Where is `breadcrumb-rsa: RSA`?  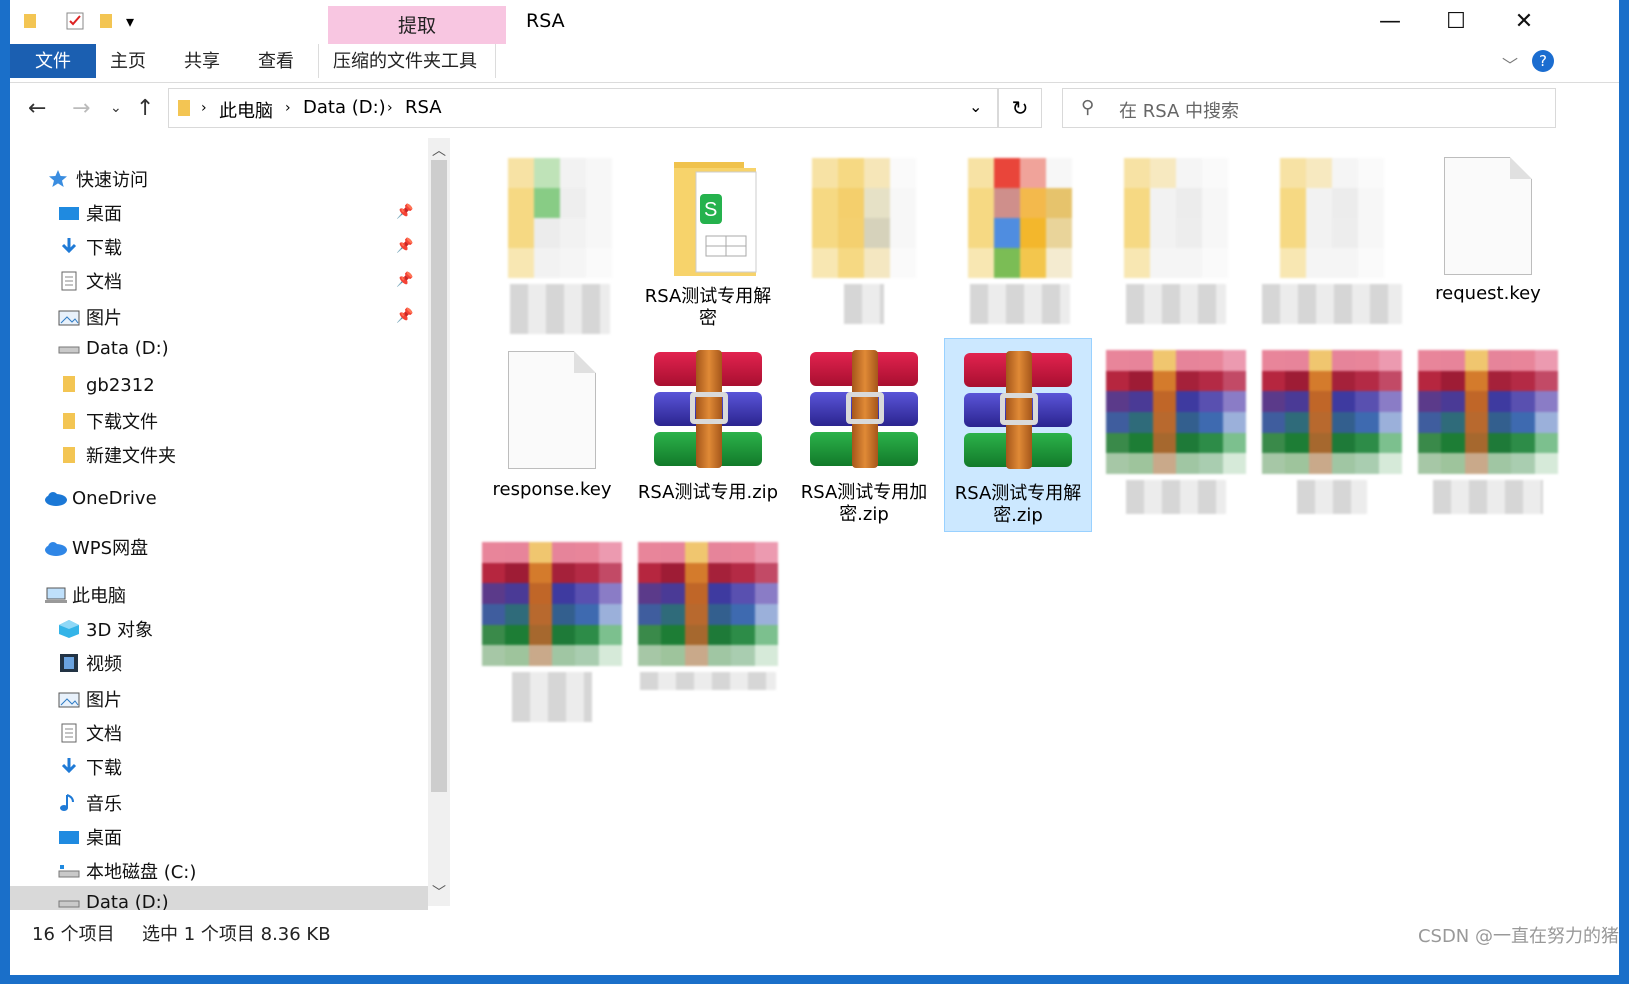
breadcrumb-rsa: RSA is located at coordinates (423, 107).